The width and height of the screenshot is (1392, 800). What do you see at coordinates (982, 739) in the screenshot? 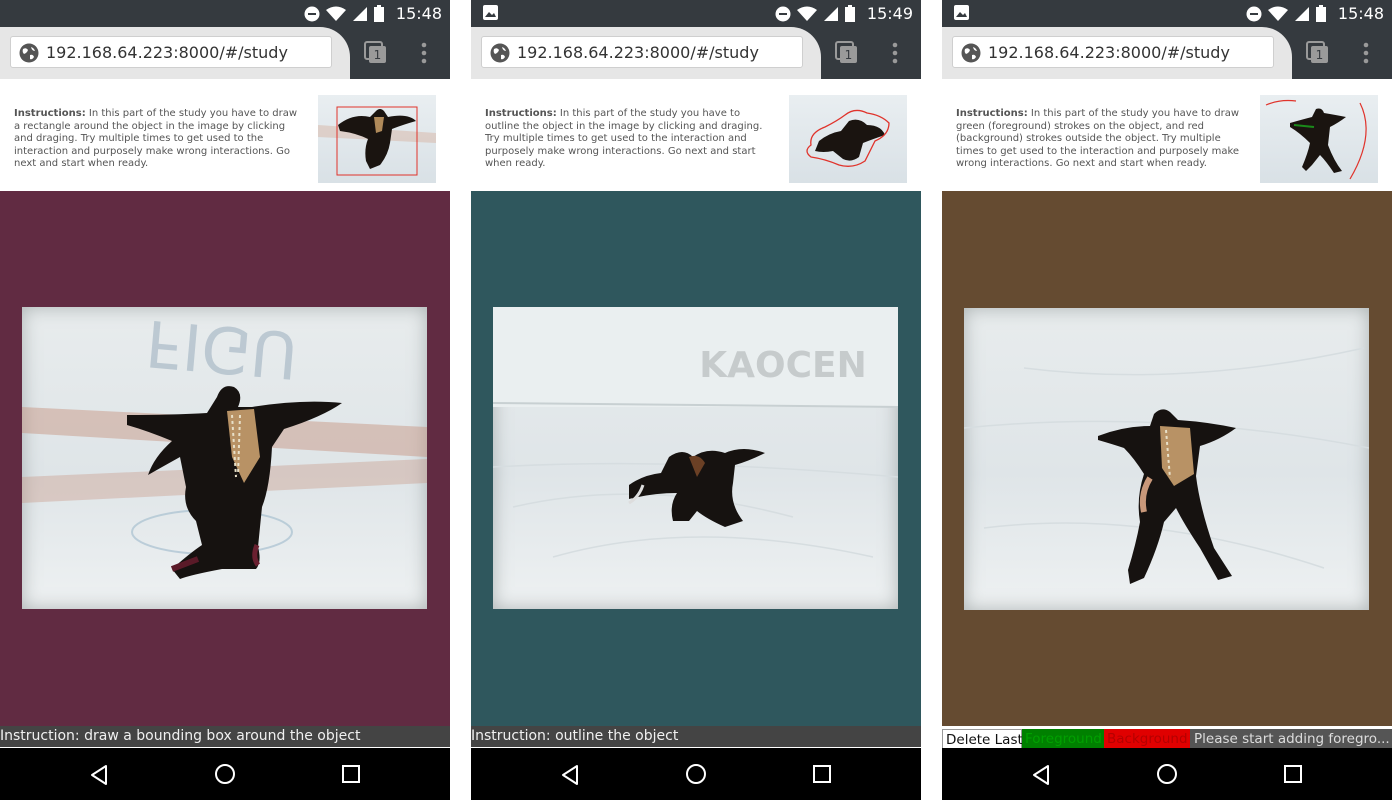
I see `delete-last-button: Delete Last` at bounding box center [982, 739].